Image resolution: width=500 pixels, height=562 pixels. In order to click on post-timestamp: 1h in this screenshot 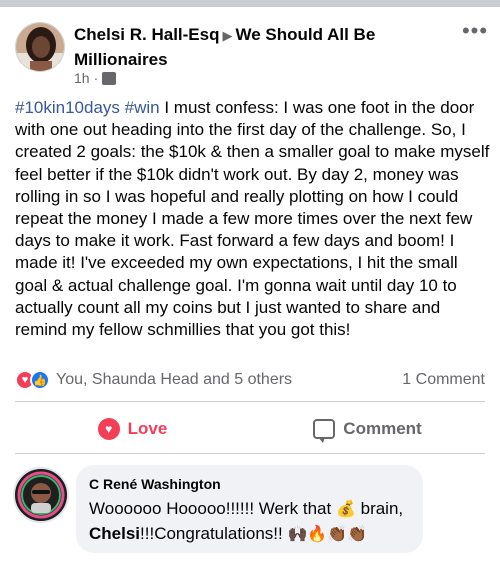, I will do `click(82, 78)`.